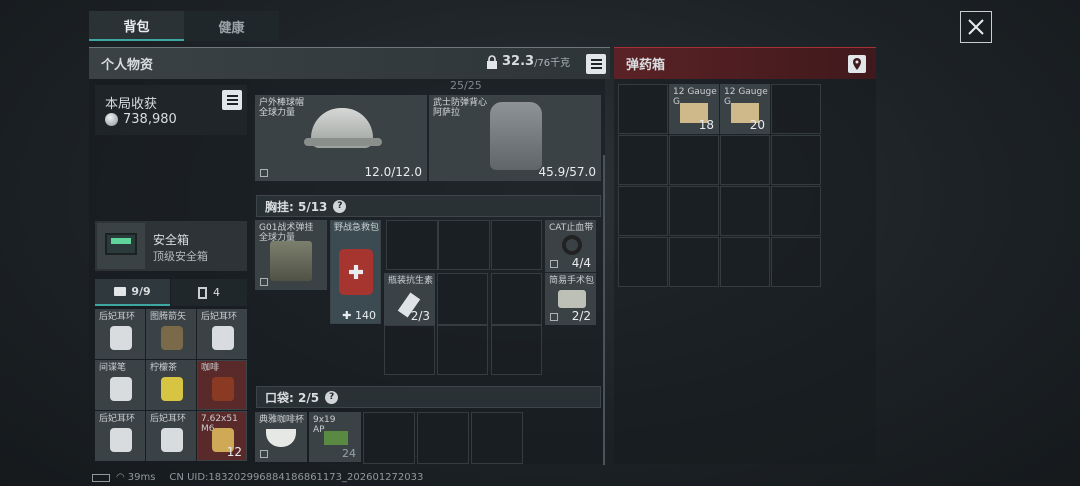  Describe the element at coordinates (976, 27) in the screenshot. I see `close-button` at that location.